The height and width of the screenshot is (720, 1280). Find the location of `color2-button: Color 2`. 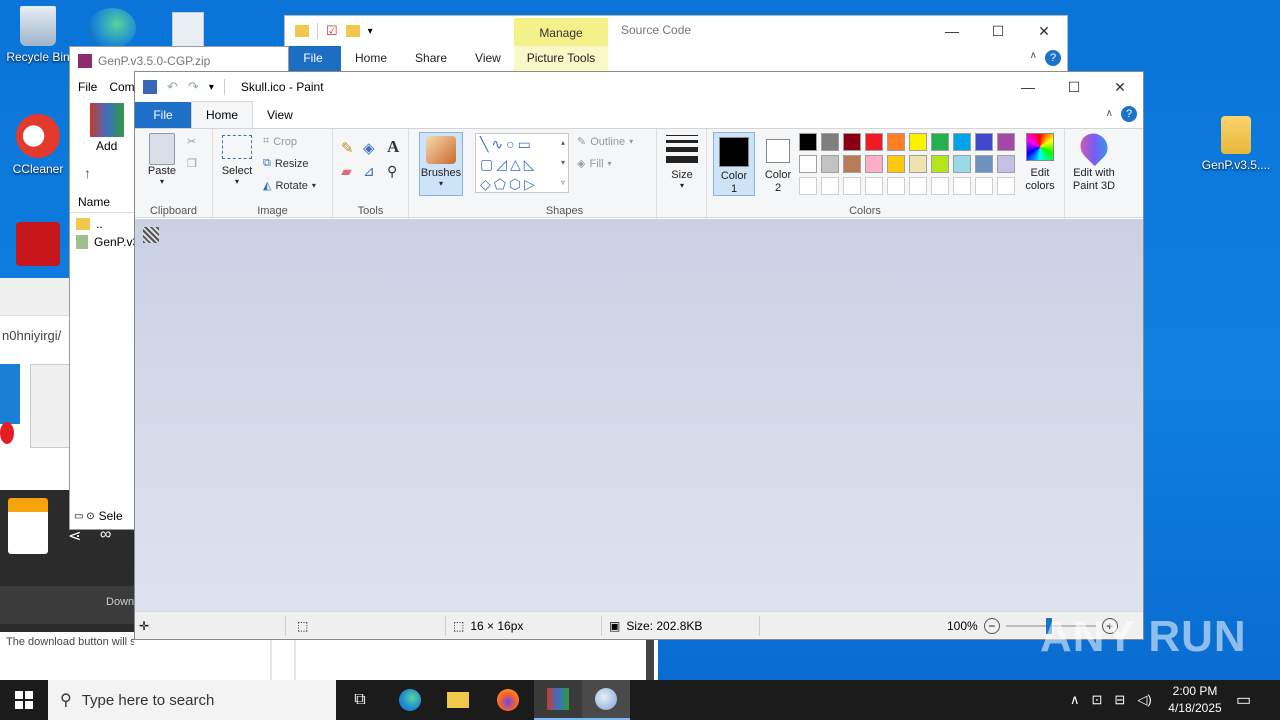

color2-button: Color 2 is located at coordinates (778, 163).